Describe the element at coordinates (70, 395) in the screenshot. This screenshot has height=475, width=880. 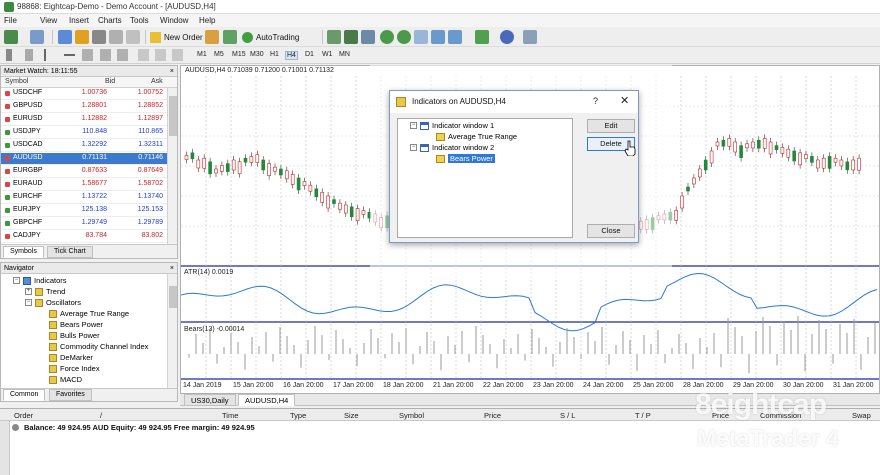
I see `tab-favorites: Favorites` at that location.